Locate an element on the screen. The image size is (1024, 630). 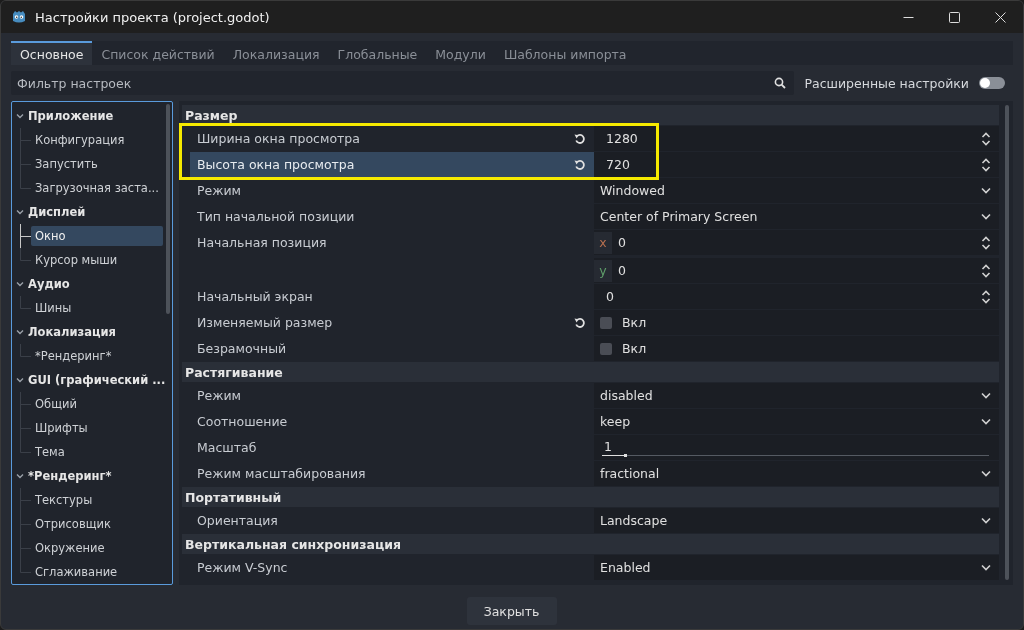
section-title: Растягивание is located at coordinates (234, 372).